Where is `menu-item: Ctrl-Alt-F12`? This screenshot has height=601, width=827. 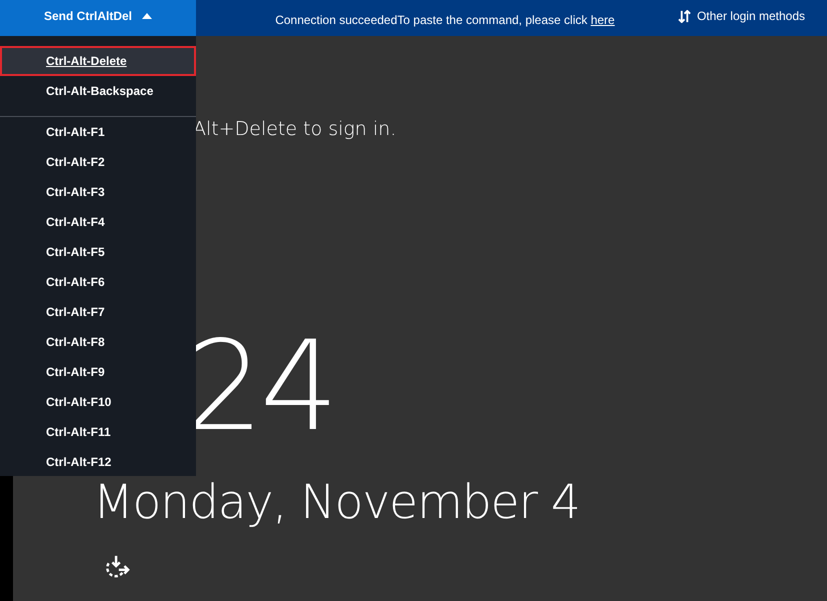
menu-item: Ctrl-Alt-F12 is located at coordinates (98, 462).